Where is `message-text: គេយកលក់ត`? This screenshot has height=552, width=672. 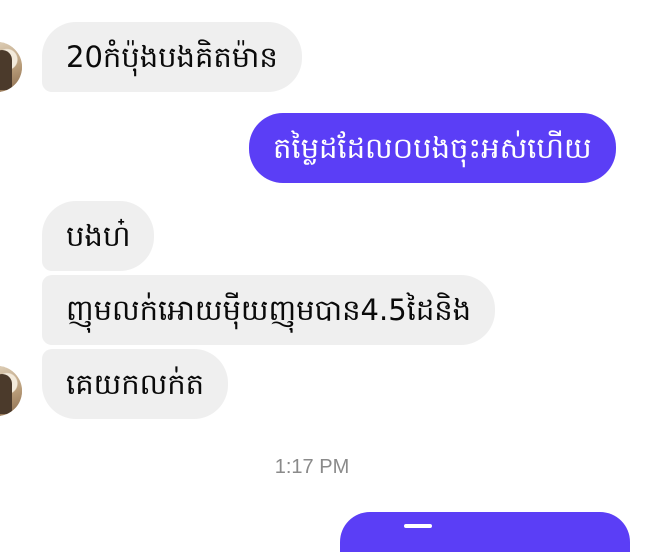
message-text: គេយកលក់ត is located at coordinates (135, 384).